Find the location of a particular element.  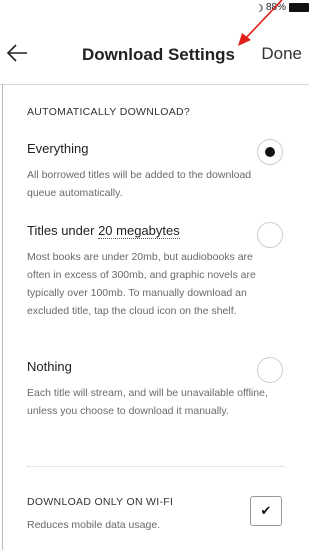

do-not-disturb-icon is located at coordinates (259, 8).